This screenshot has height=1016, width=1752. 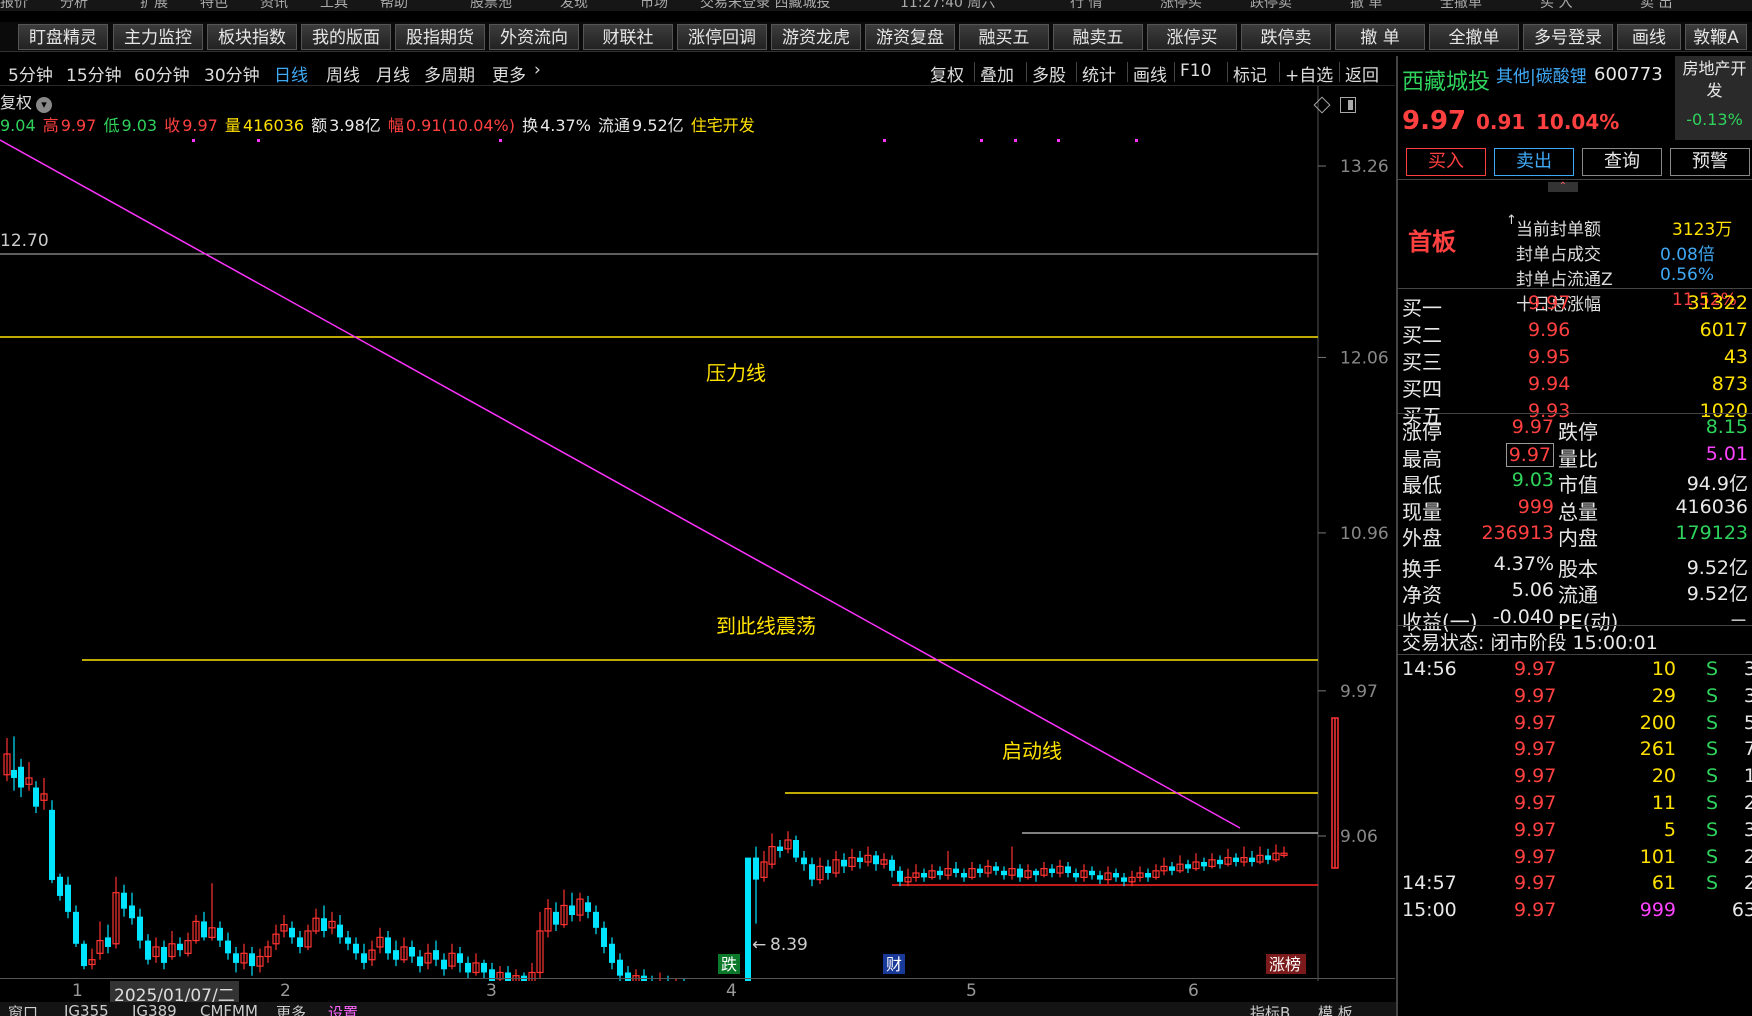 I want to click on toolbar-button: 融买五, so click(x=1004, y=37).